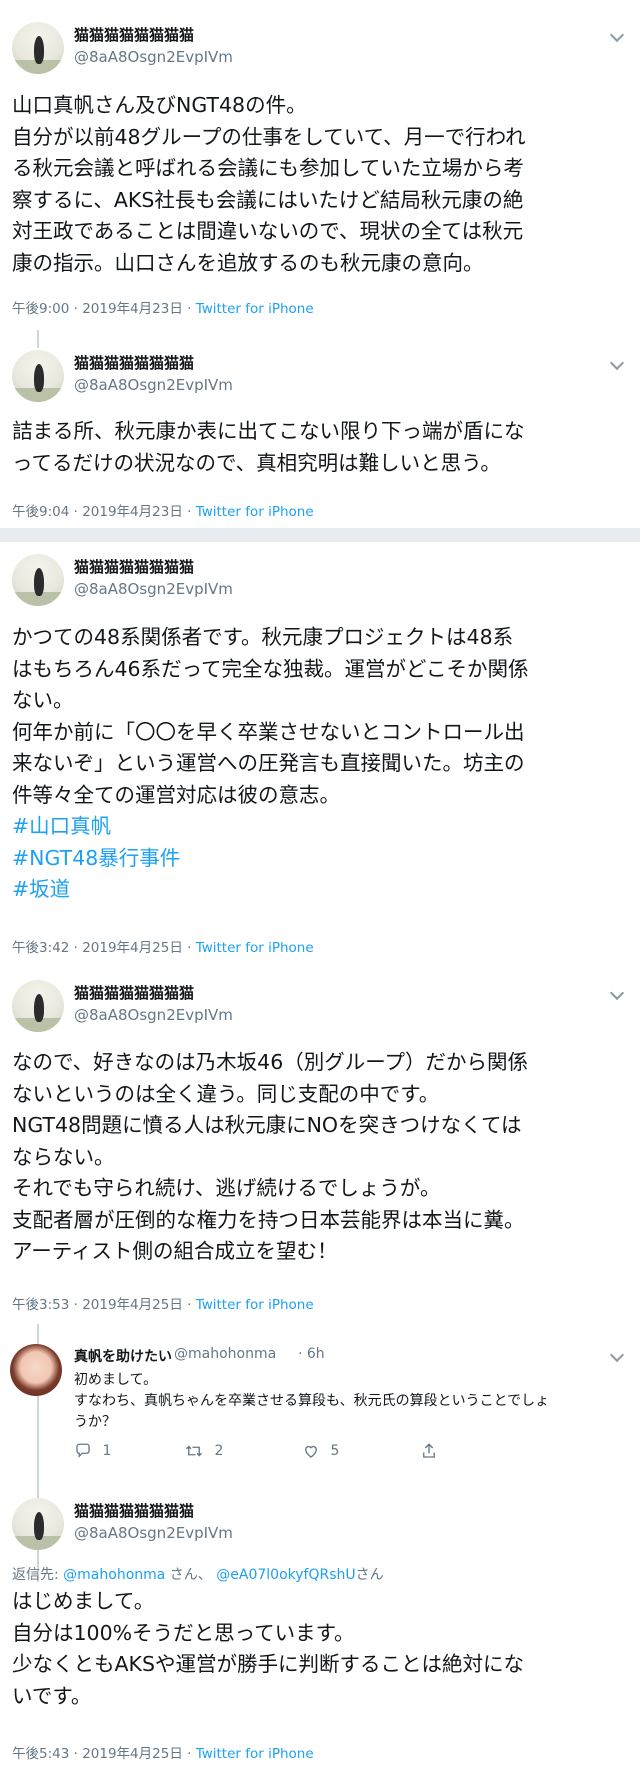 The image size is (640, 1772). What do you see at coordinates (104, 512) in the screenshot?
I see `time-text: 午後9:04 · 2019年4月23日 ·` at bounding box center [104, 512].